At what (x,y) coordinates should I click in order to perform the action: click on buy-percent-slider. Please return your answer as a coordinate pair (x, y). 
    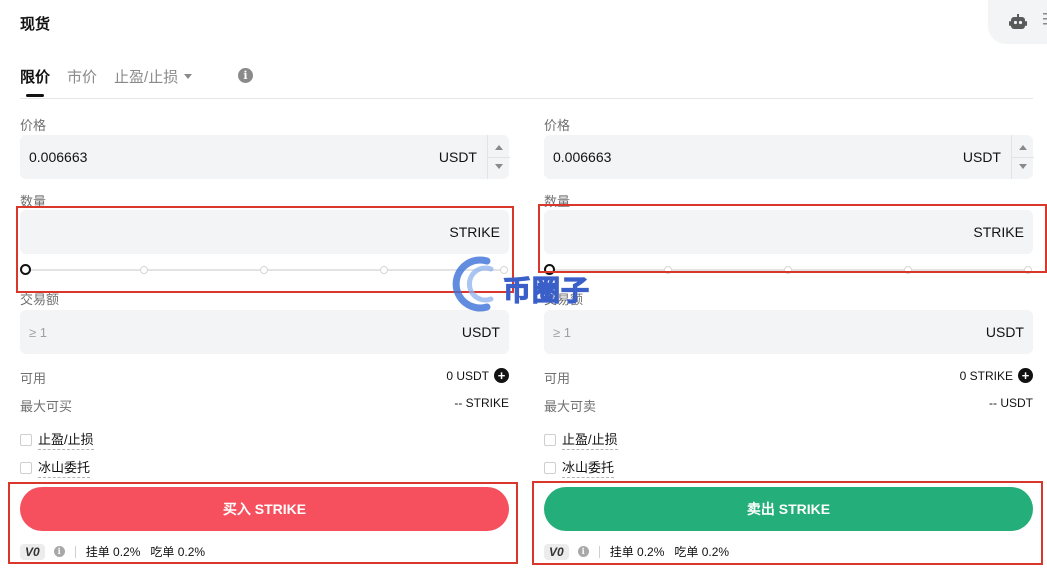
    Looking at the image, I should click on (264, 270).